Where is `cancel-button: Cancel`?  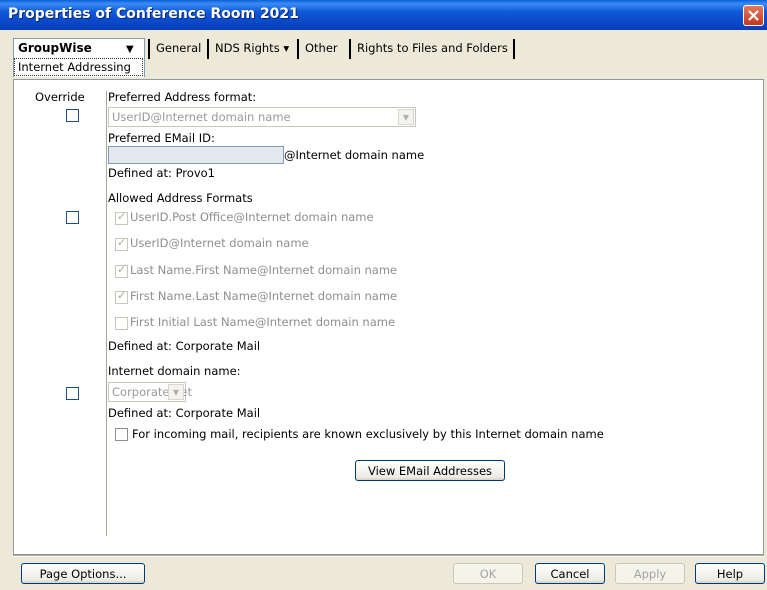 cancel-button: Cancel is located at coordinates (570, 573).